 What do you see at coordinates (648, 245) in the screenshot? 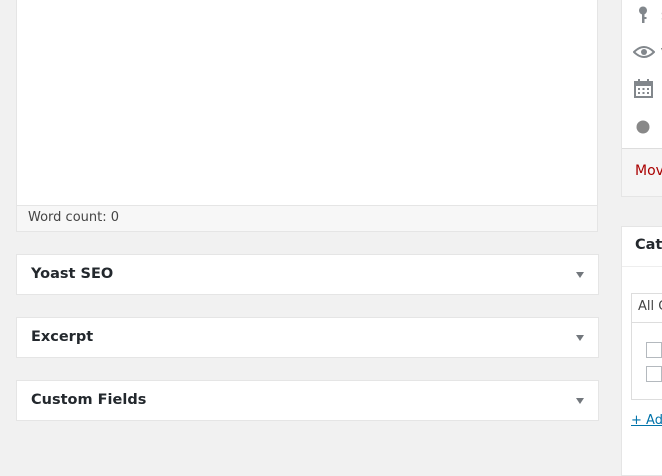
I see `categories-title: Cate` at bounding box center [648, 245].